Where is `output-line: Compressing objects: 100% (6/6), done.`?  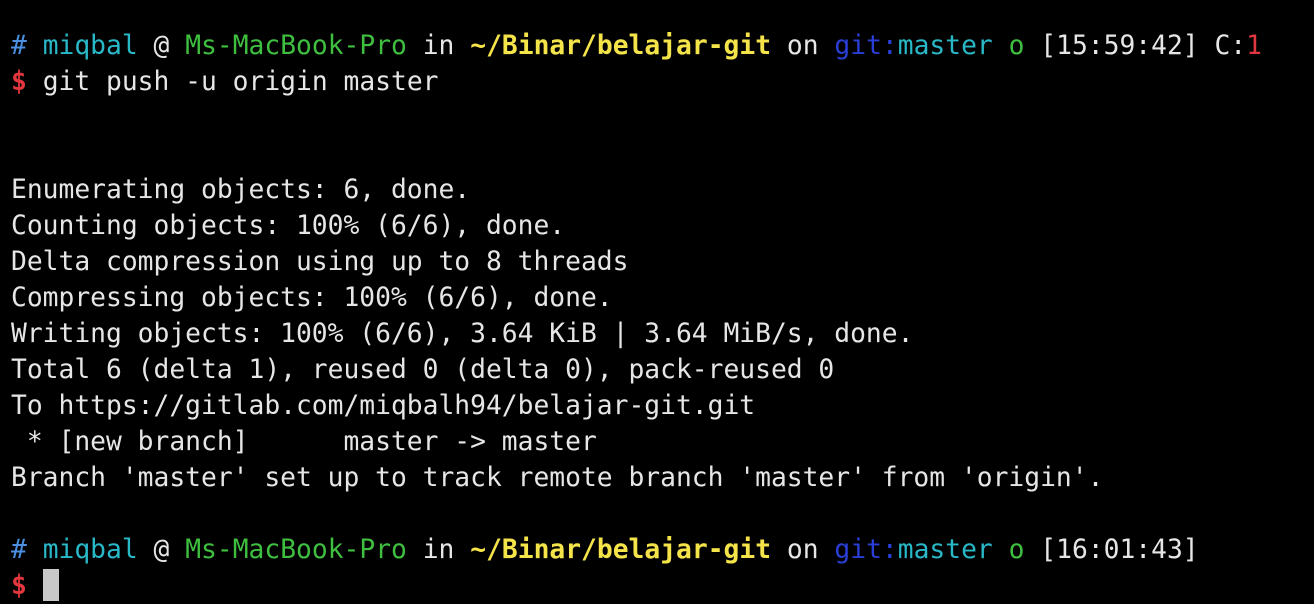
output-line: Compressing objects: 100% (6/6), done. is located at coordinates (312, 298).